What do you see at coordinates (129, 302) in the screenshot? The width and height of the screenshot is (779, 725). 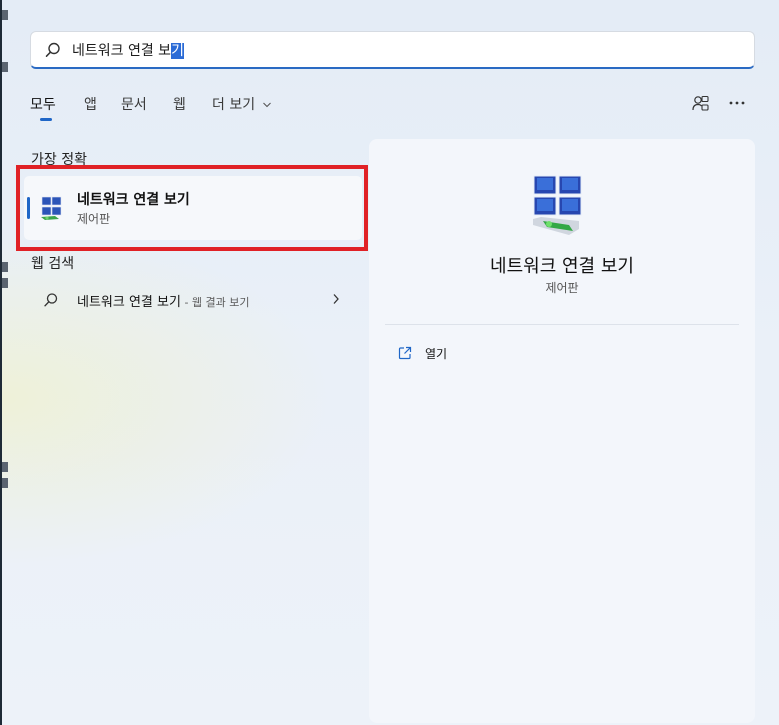 I see `web-search-query: 네트워크 연결 보기` at bounding box center [129, 302].